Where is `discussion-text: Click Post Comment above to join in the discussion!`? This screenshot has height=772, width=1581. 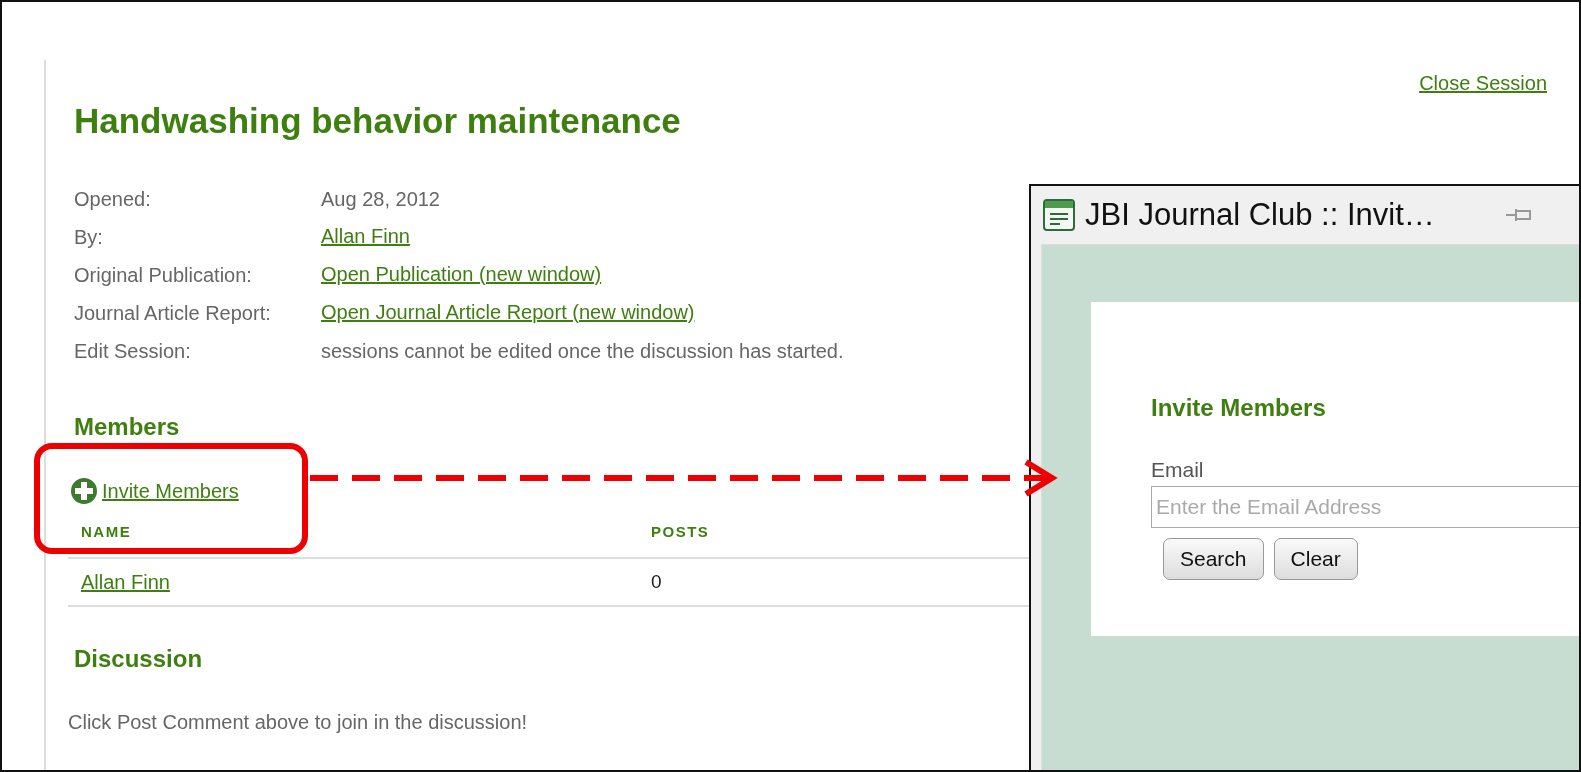 discussion-text: Click Post Comment above to join in the discussion! is located at coordinates (298, 722).